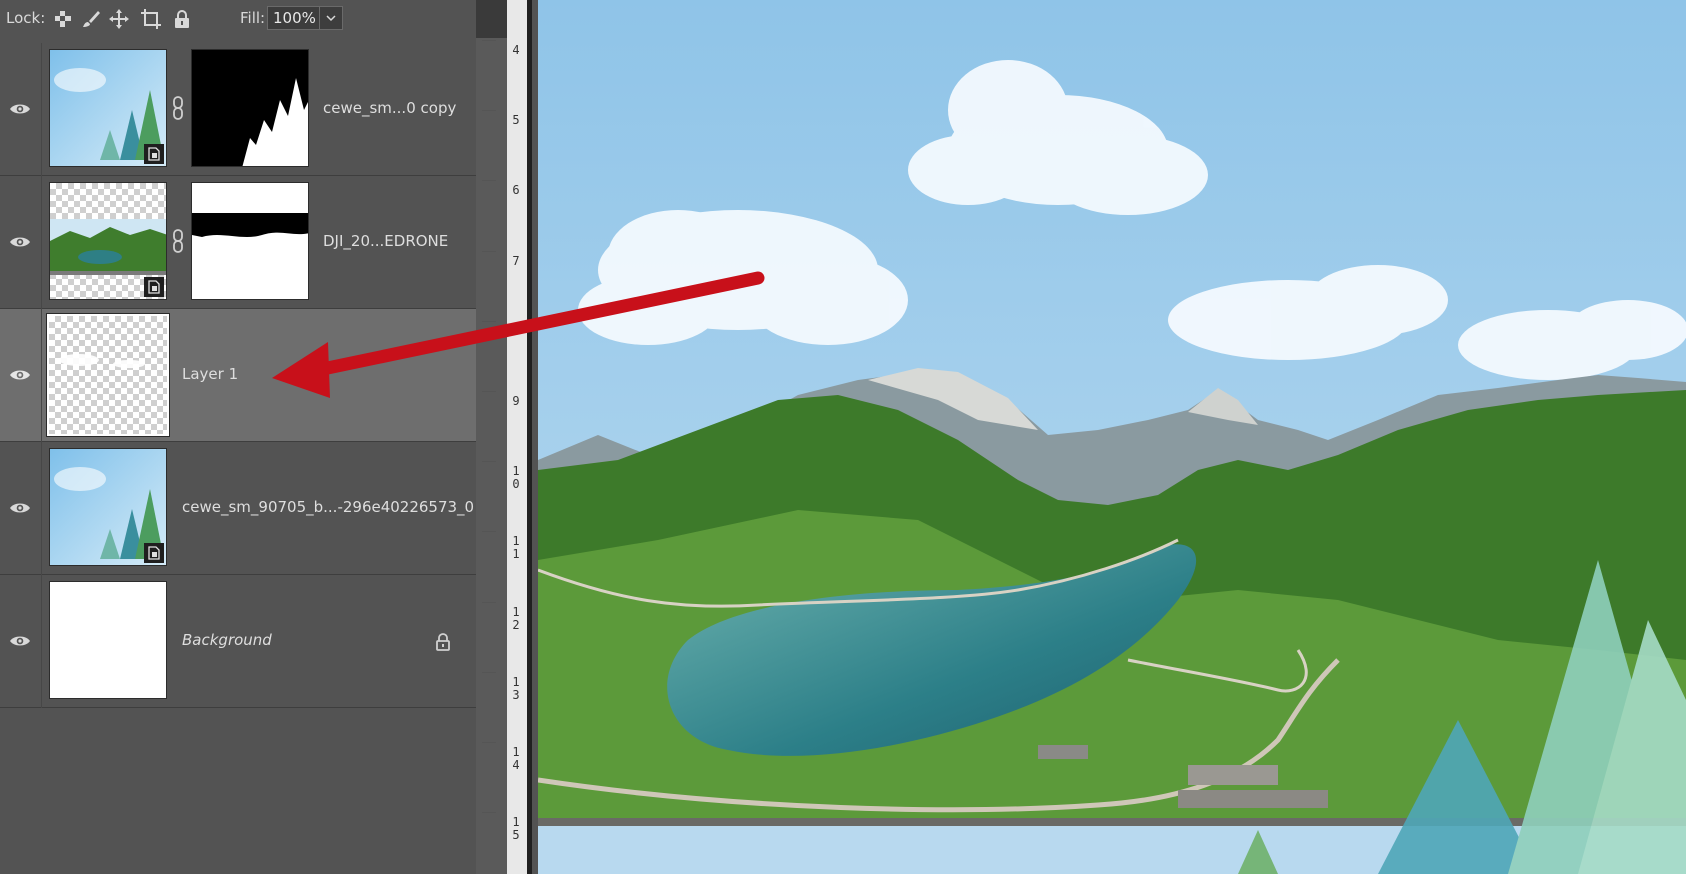 The height and width of the screenshot is (874, 1686). Describe the element at coordinates (238, 19) in the screenshot. I see `lock-toolbar: Lock: Fill: 100%` at that location.